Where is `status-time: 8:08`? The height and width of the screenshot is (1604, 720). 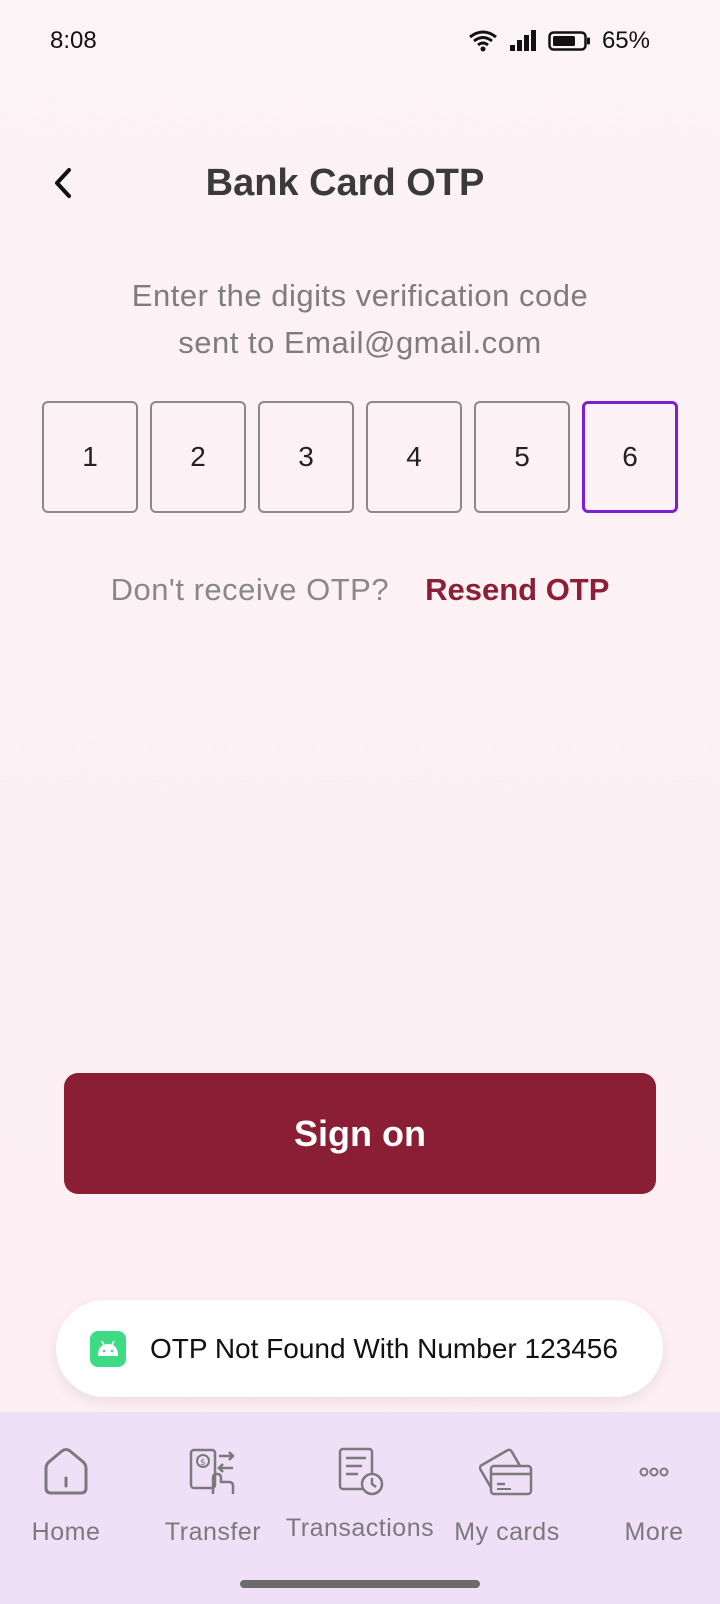
status-time: 8:08 is located at coordinates (73, 40).